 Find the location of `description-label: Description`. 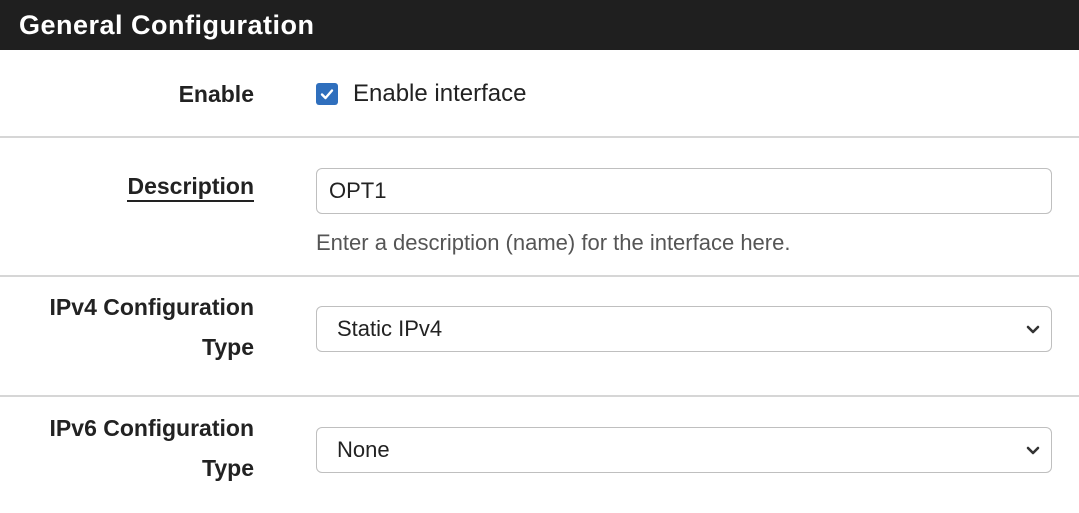

description-label: Description is located at coordinates (190, 186).